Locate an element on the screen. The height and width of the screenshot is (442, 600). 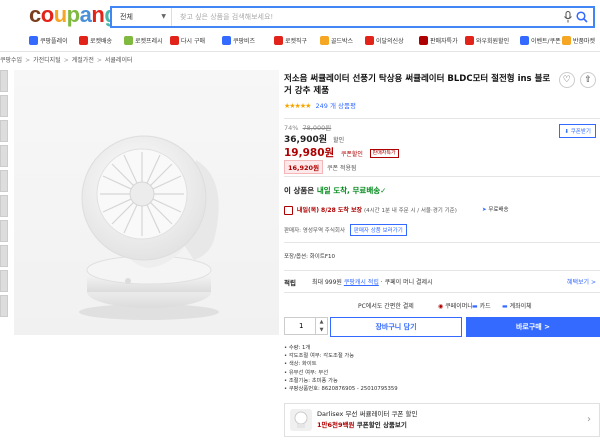
payment-option-transfer: ▬ 계좌이체 is located at coordinates (517, 305).